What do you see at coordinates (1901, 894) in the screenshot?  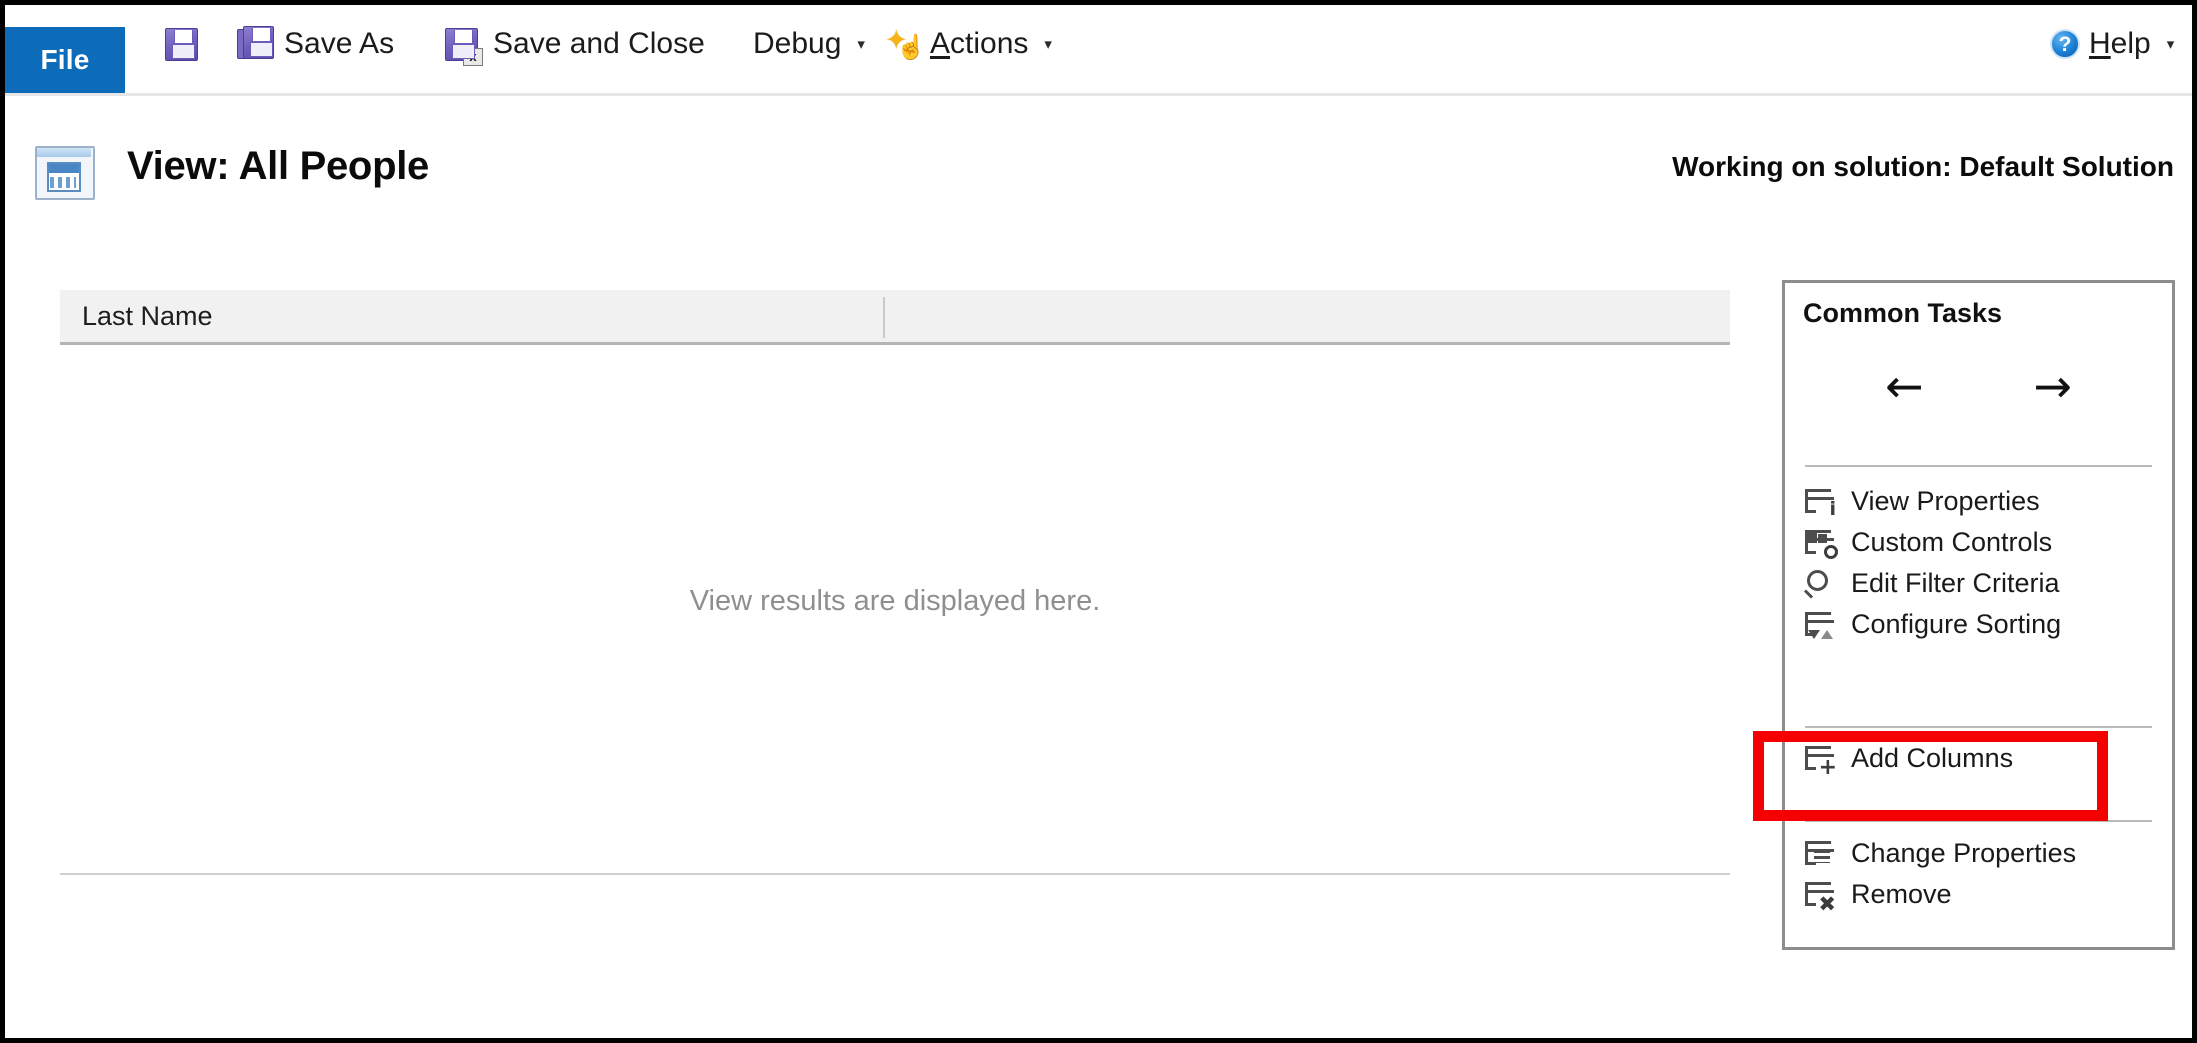 I see `task-label: Remove` at bounding box center [1901, 894].